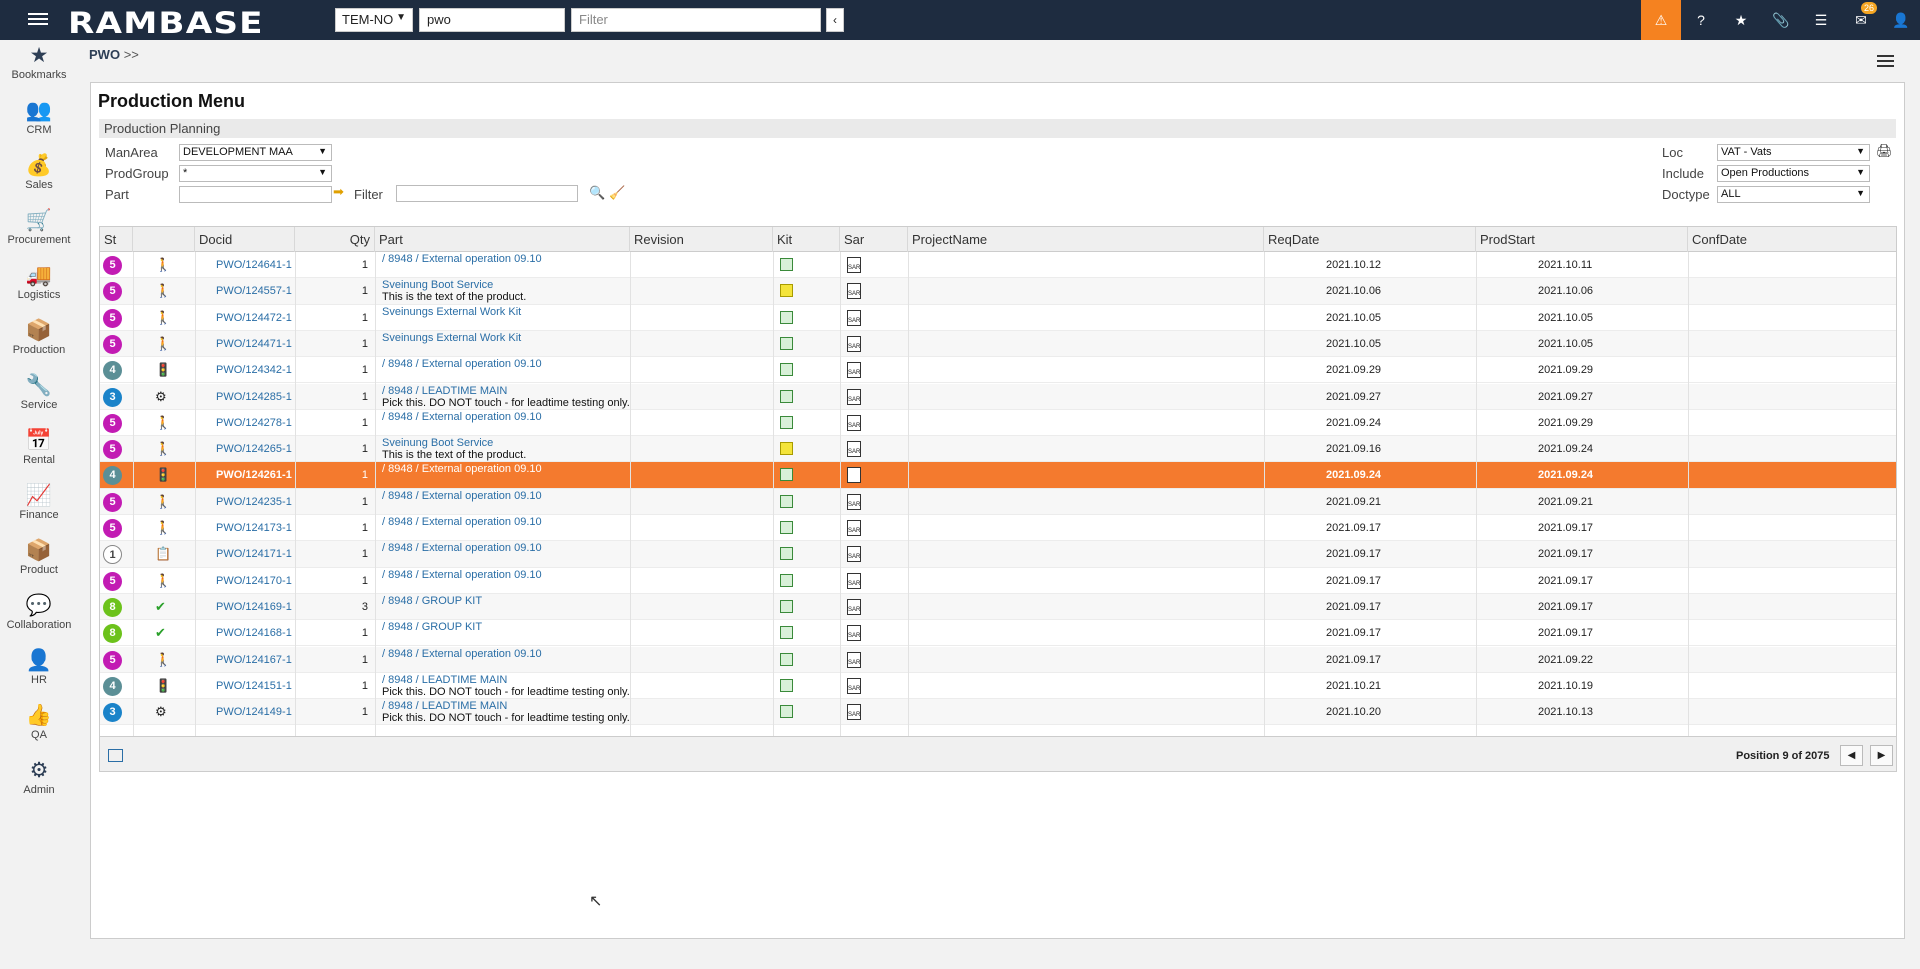  Describe the element at coordinates (39, 181) in the screenshot. I see `sidebar-item-sales: 💰 Sales` at that location.